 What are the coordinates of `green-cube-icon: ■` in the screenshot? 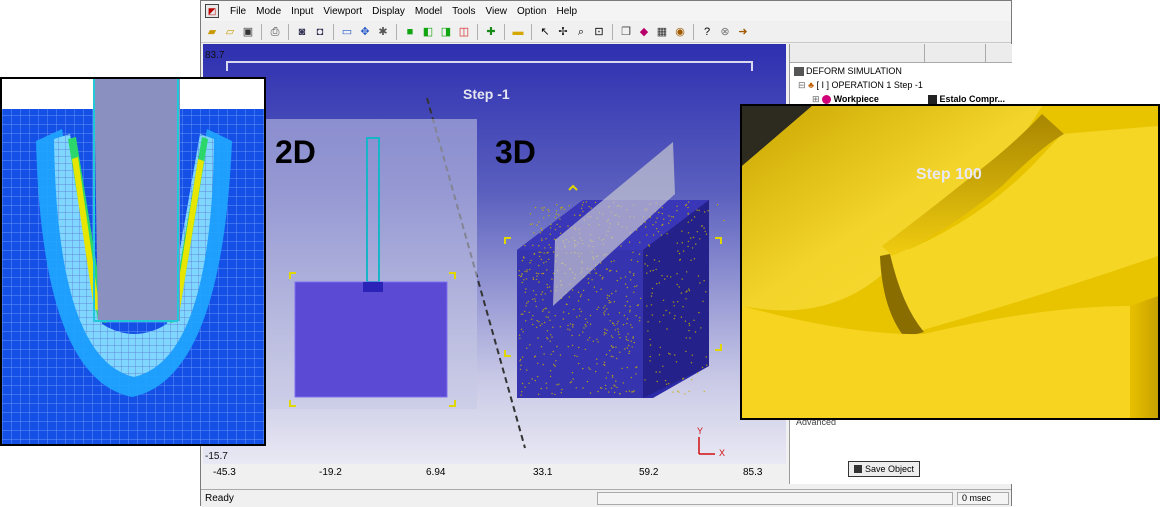 It's located at (410, 32).